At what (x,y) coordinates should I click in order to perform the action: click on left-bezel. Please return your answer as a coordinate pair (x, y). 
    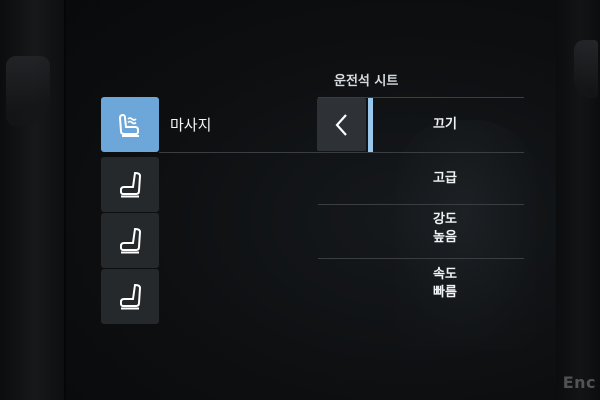
    Looking at the image, I should click on (32, 200).